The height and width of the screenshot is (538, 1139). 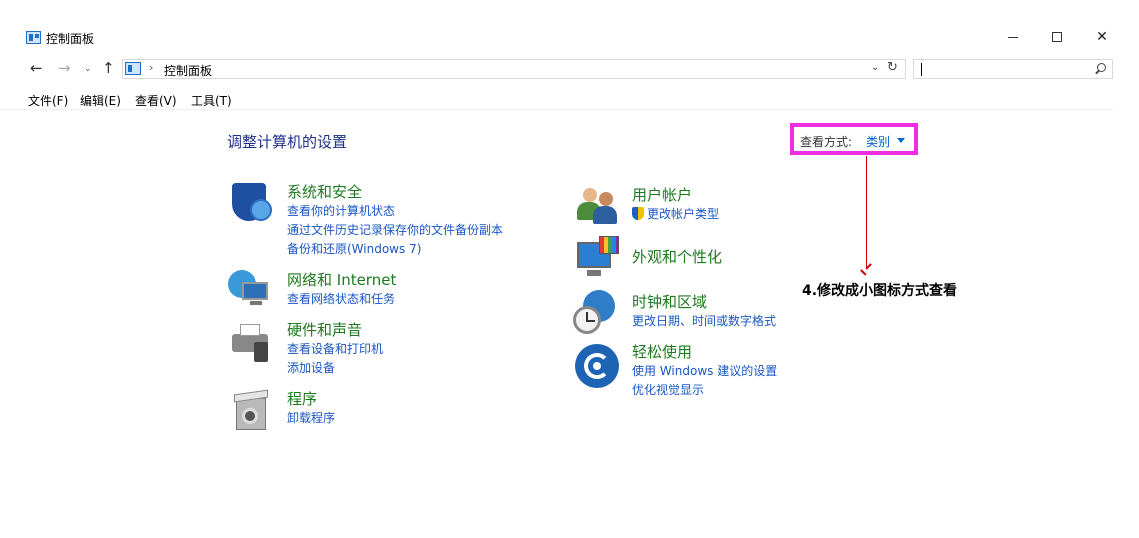 I want to click on minimize-icon, so click(x=1013, y=37).